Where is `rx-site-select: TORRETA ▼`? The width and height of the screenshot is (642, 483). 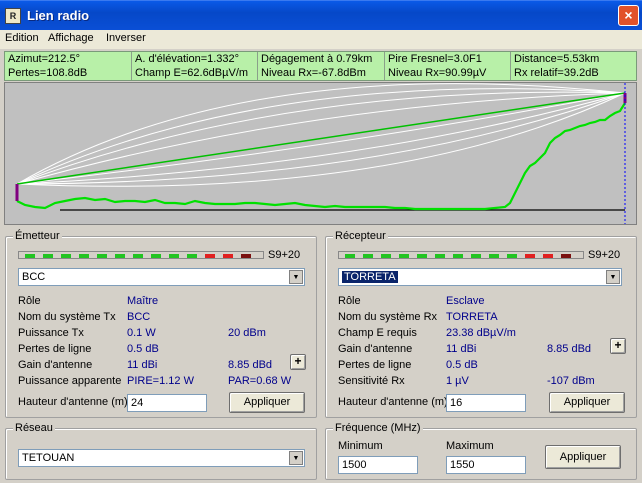
rx-site-select: TORRETA ▼ is located at coordinates (480, 277).